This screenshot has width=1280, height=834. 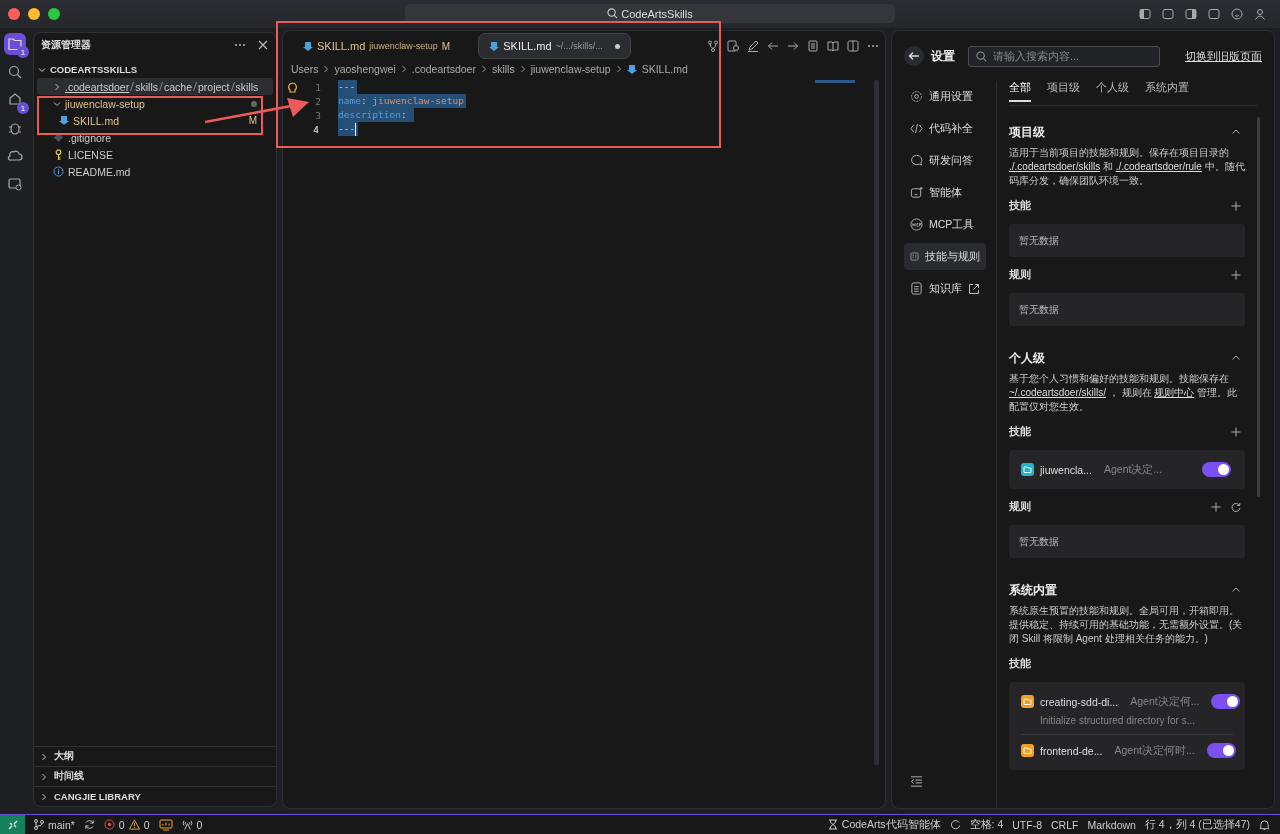 I want to click on account-icon, so click(x=1260, y=14).